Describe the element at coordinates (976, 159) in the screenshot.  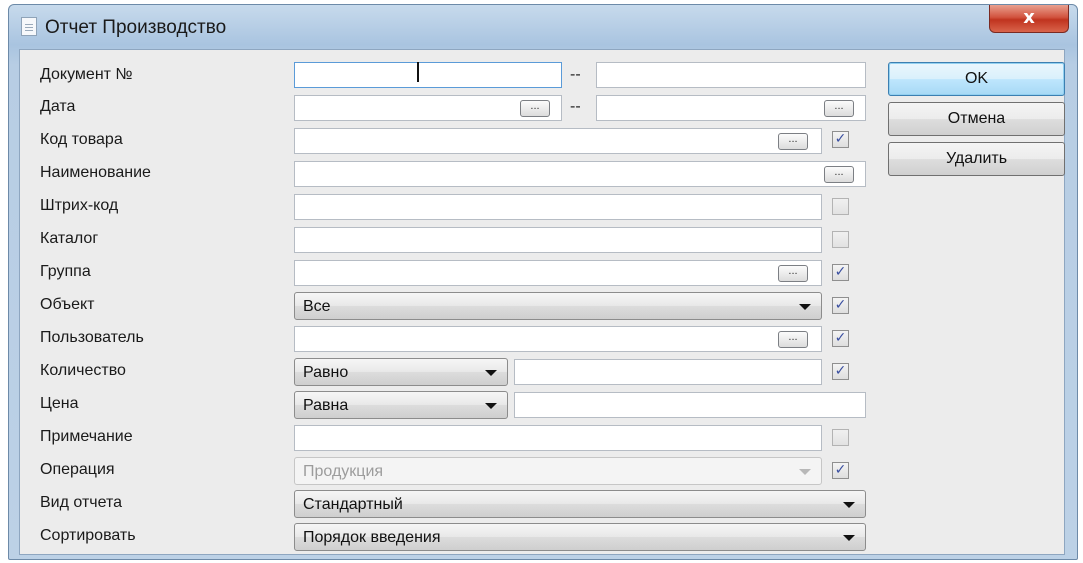
I see `delete-button: Удалить` at that location.